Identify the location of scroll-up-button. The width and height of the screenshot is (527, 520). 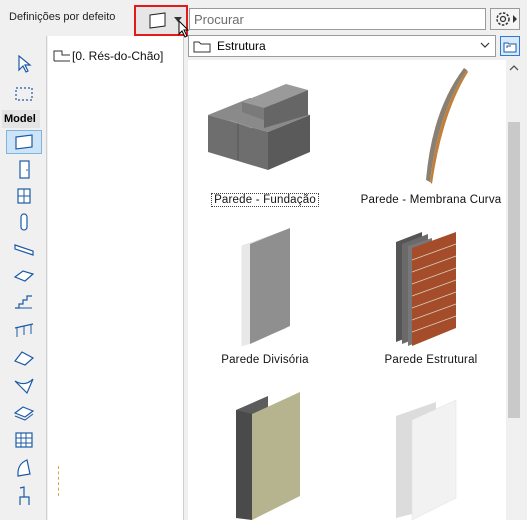
(514, 68).